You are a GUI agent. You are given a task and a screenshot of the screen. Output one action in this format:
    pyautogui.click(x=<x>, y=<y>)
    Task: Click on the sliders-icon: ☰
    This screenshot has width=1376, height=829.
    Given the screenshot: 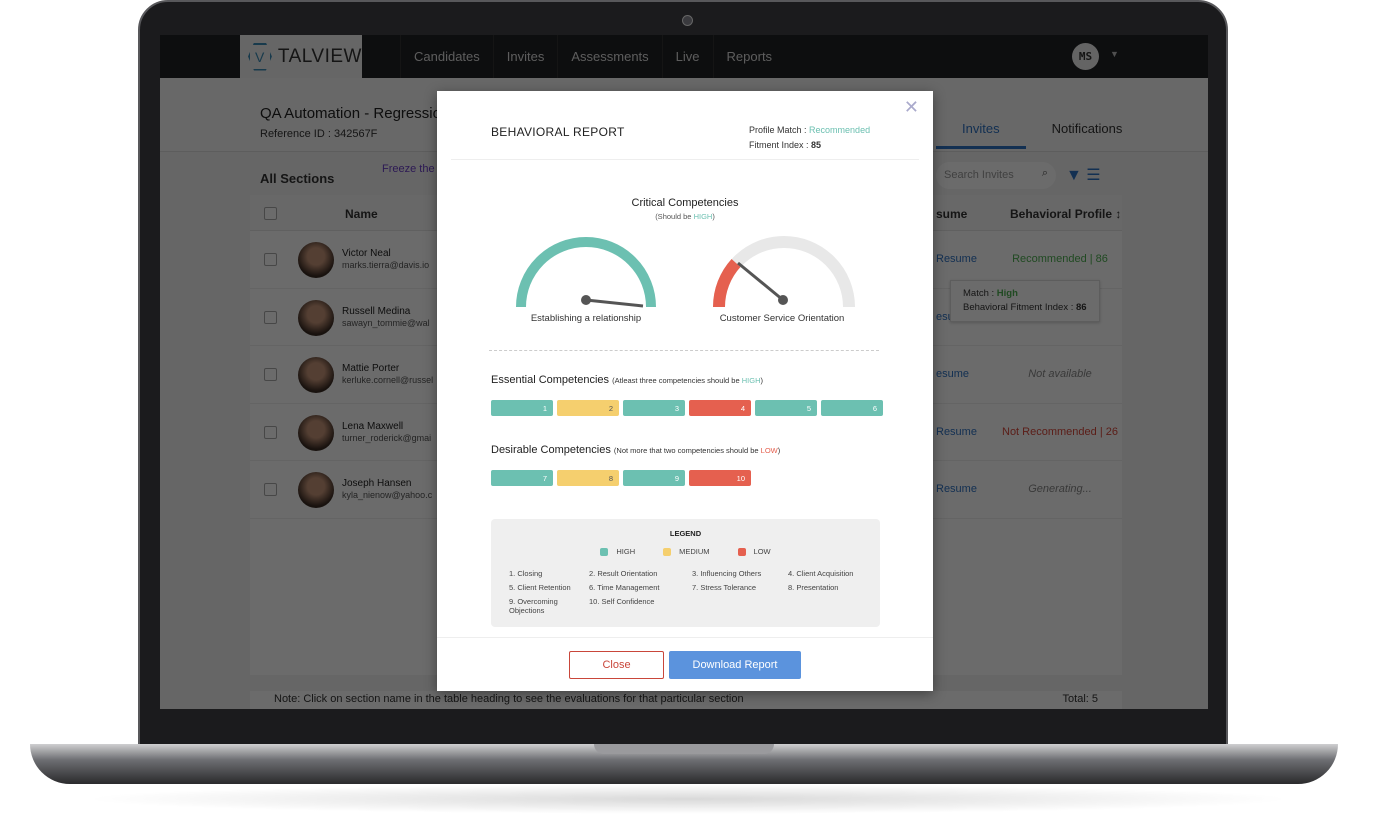 What is the action you would take?
    pyautogui.click(x=1093, y=175)
    